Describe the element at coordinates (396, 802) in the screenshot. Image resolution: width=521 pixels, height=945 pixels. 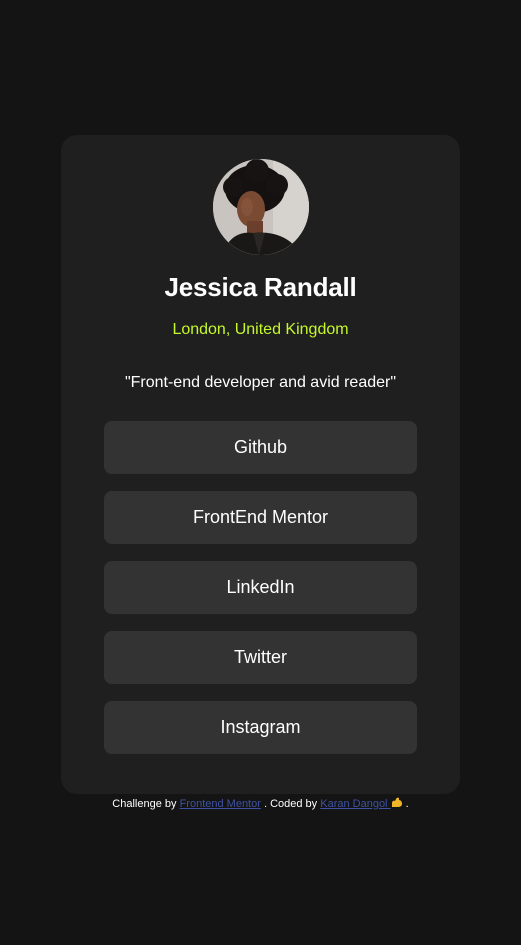
I see `flexed-biceps-icon` at that location.